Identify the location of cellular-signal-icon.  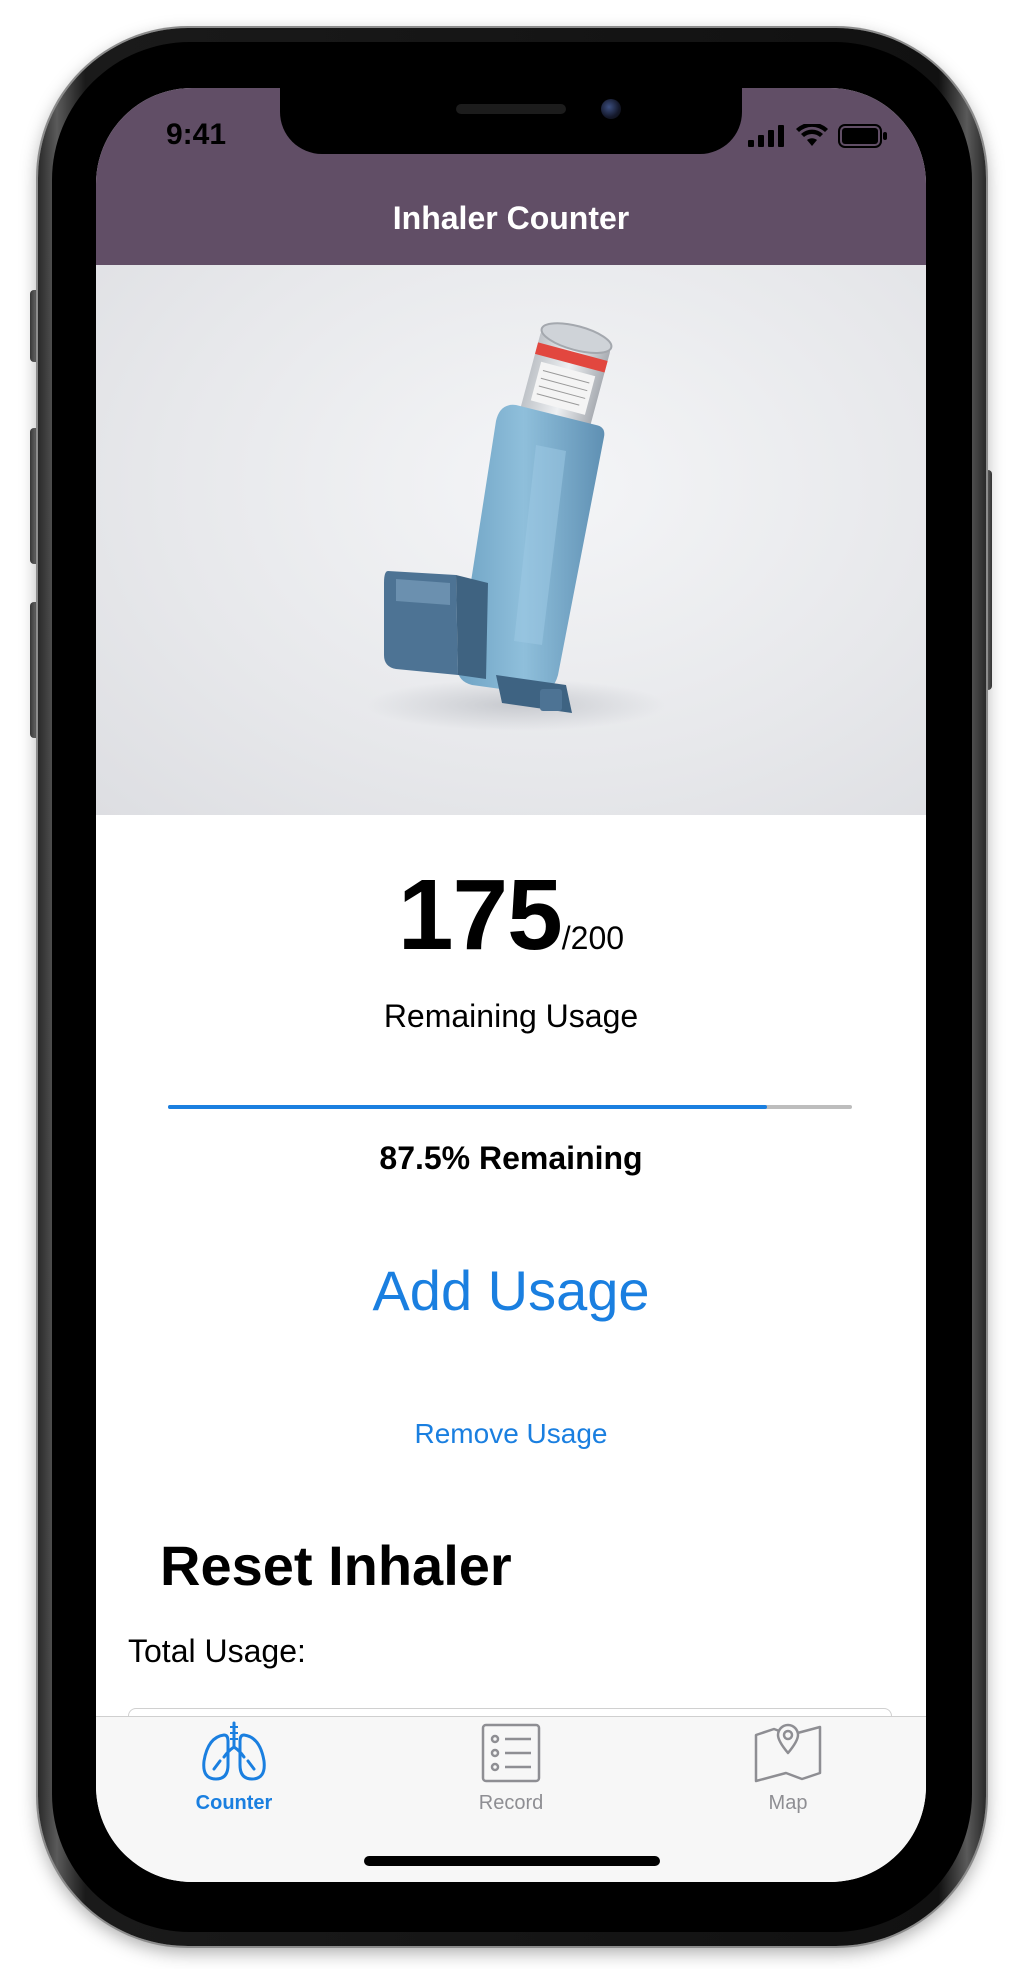
(766, 136).